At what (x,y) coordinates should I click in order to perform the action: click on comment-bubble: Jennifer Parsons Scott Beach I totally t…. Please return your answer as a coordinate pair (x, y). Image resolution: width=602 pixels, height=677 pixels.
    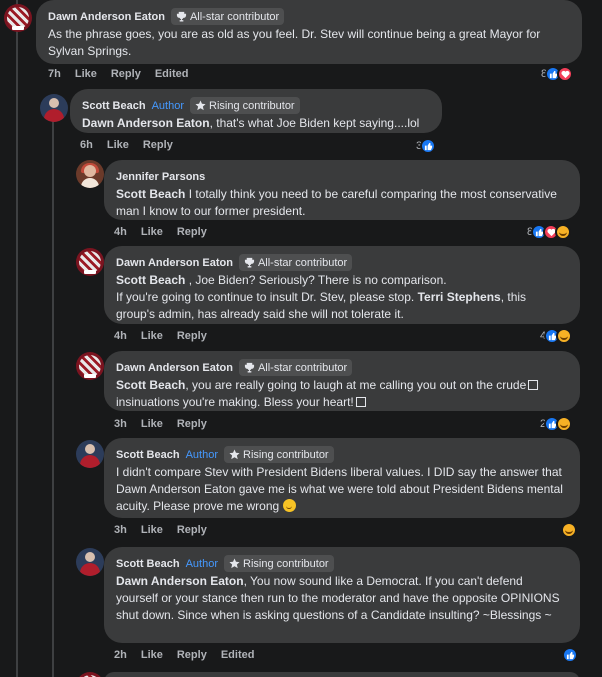
    Looking at the image, I should click on (342, 190).